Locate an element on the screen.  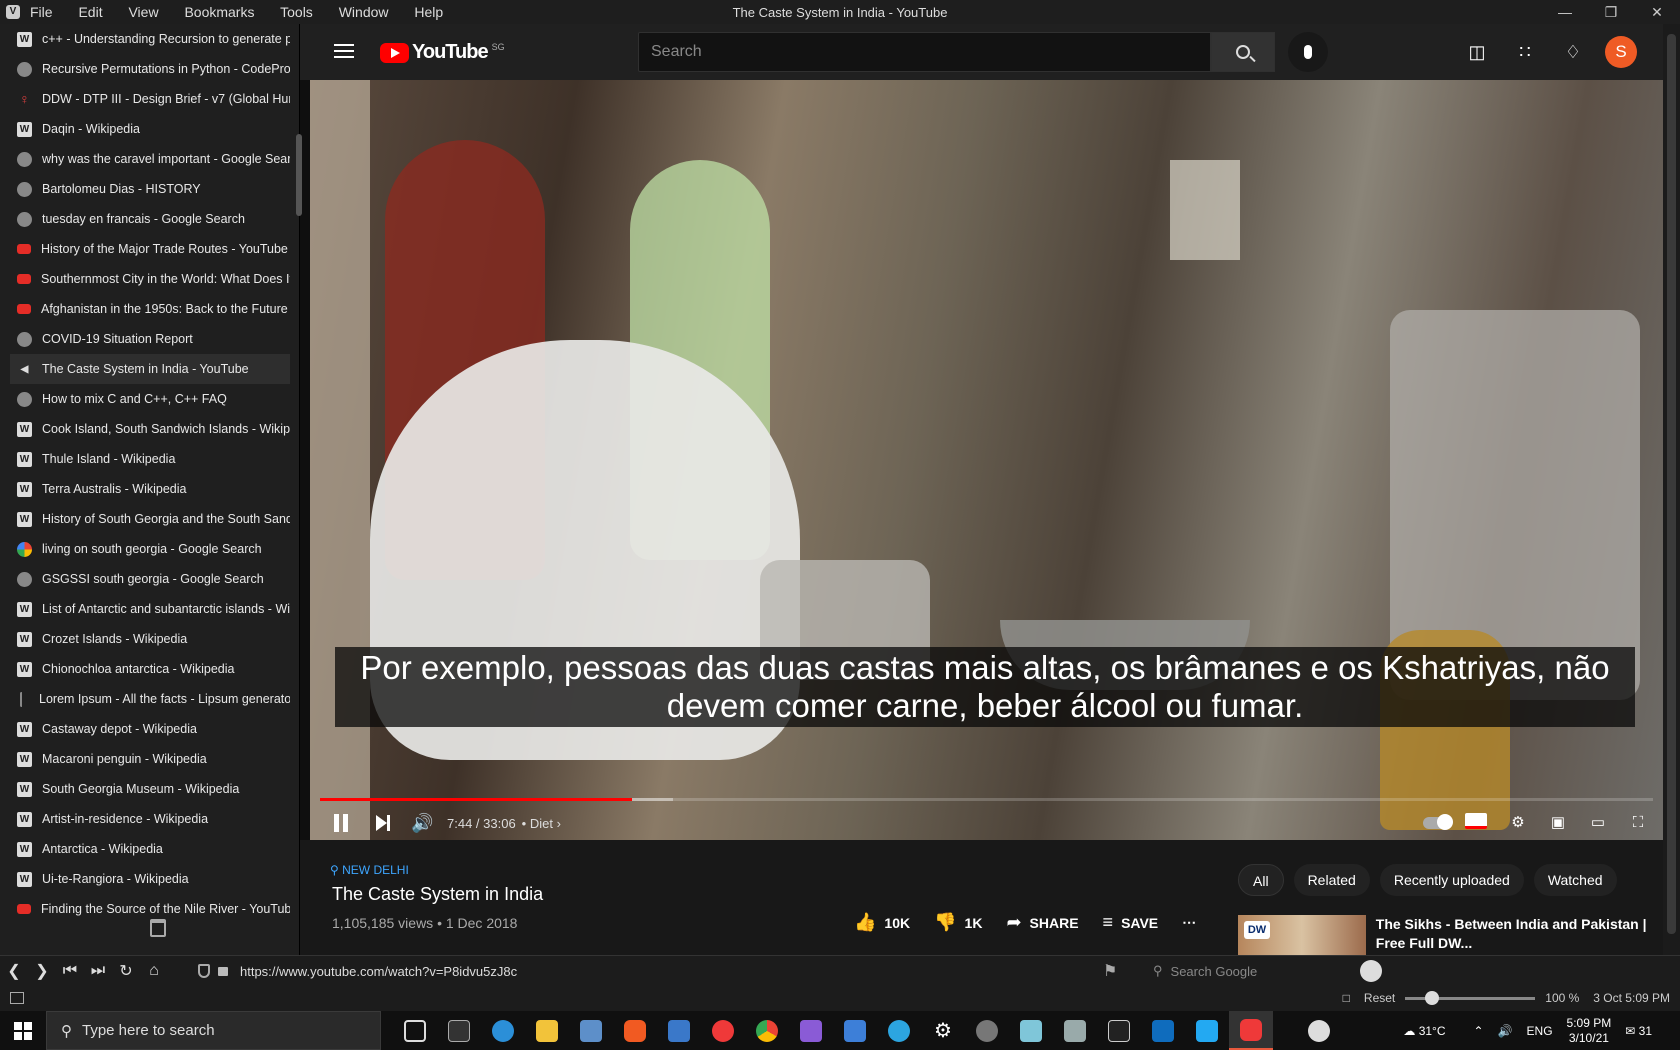
tab-item: tuesday en francais - Google Search is located at coordinates (150, 219).